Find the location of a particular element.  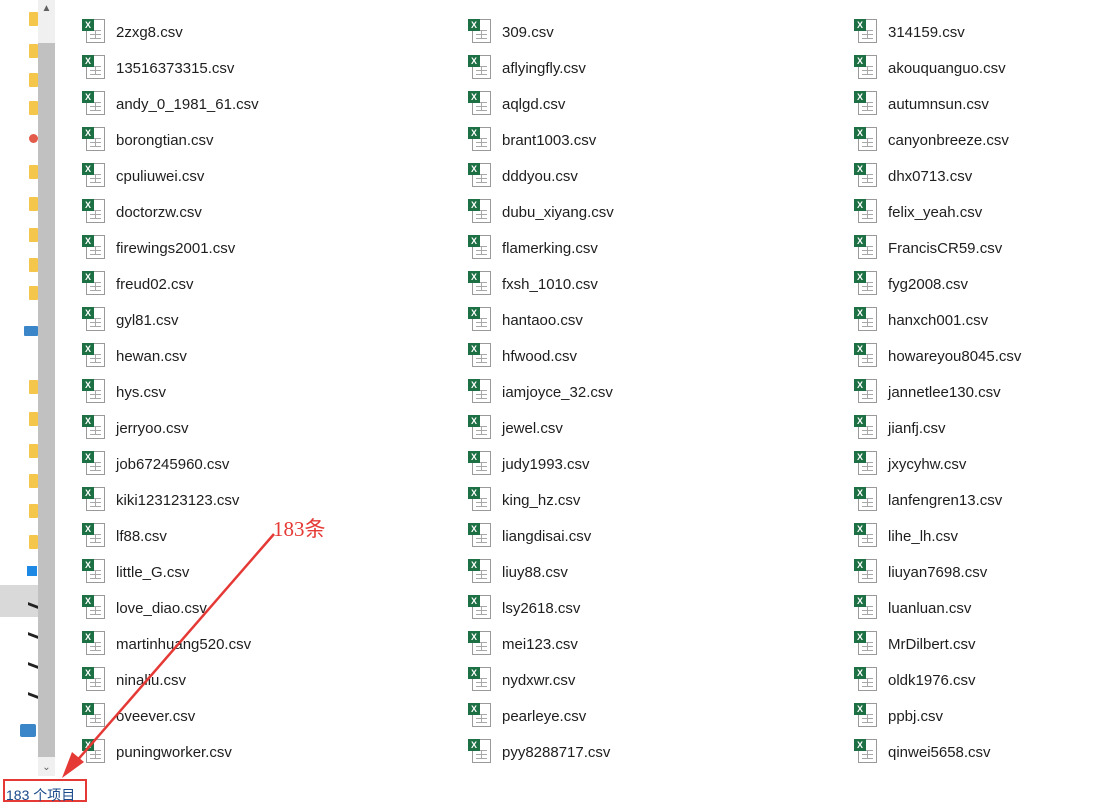

file-name: liangdisai.csv is located at coordinates (547, 536).